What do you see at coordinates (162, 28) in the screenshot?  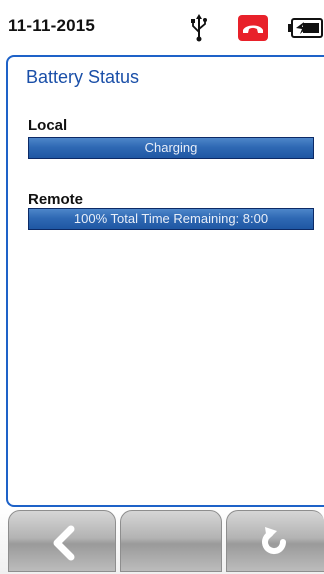 I see `status-bar: 11-11-2015` at bounding box center [162, 28].